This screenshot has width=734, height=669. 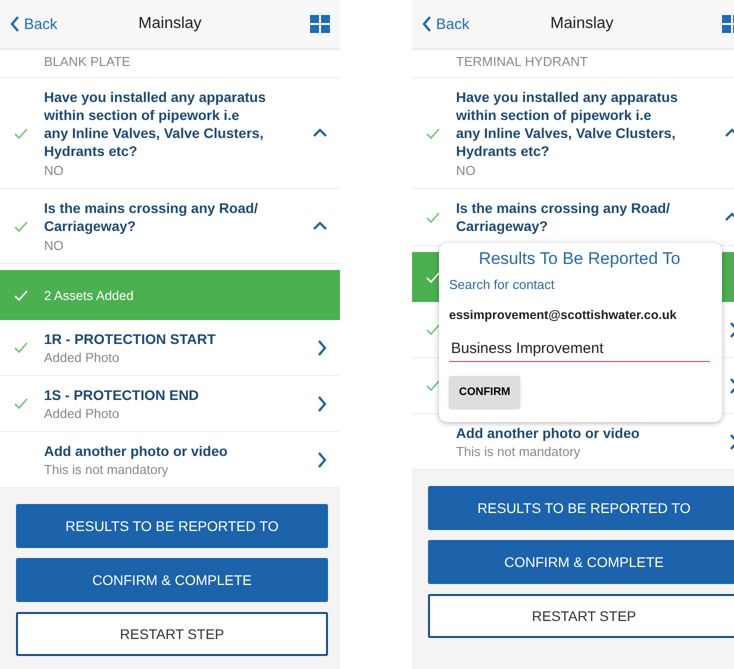 What do you see at coordinates (579, 315) in the screenshot?
I see `contact-email: essimprovement@scottishwater.co.uk` at bounding box center [579, 315].